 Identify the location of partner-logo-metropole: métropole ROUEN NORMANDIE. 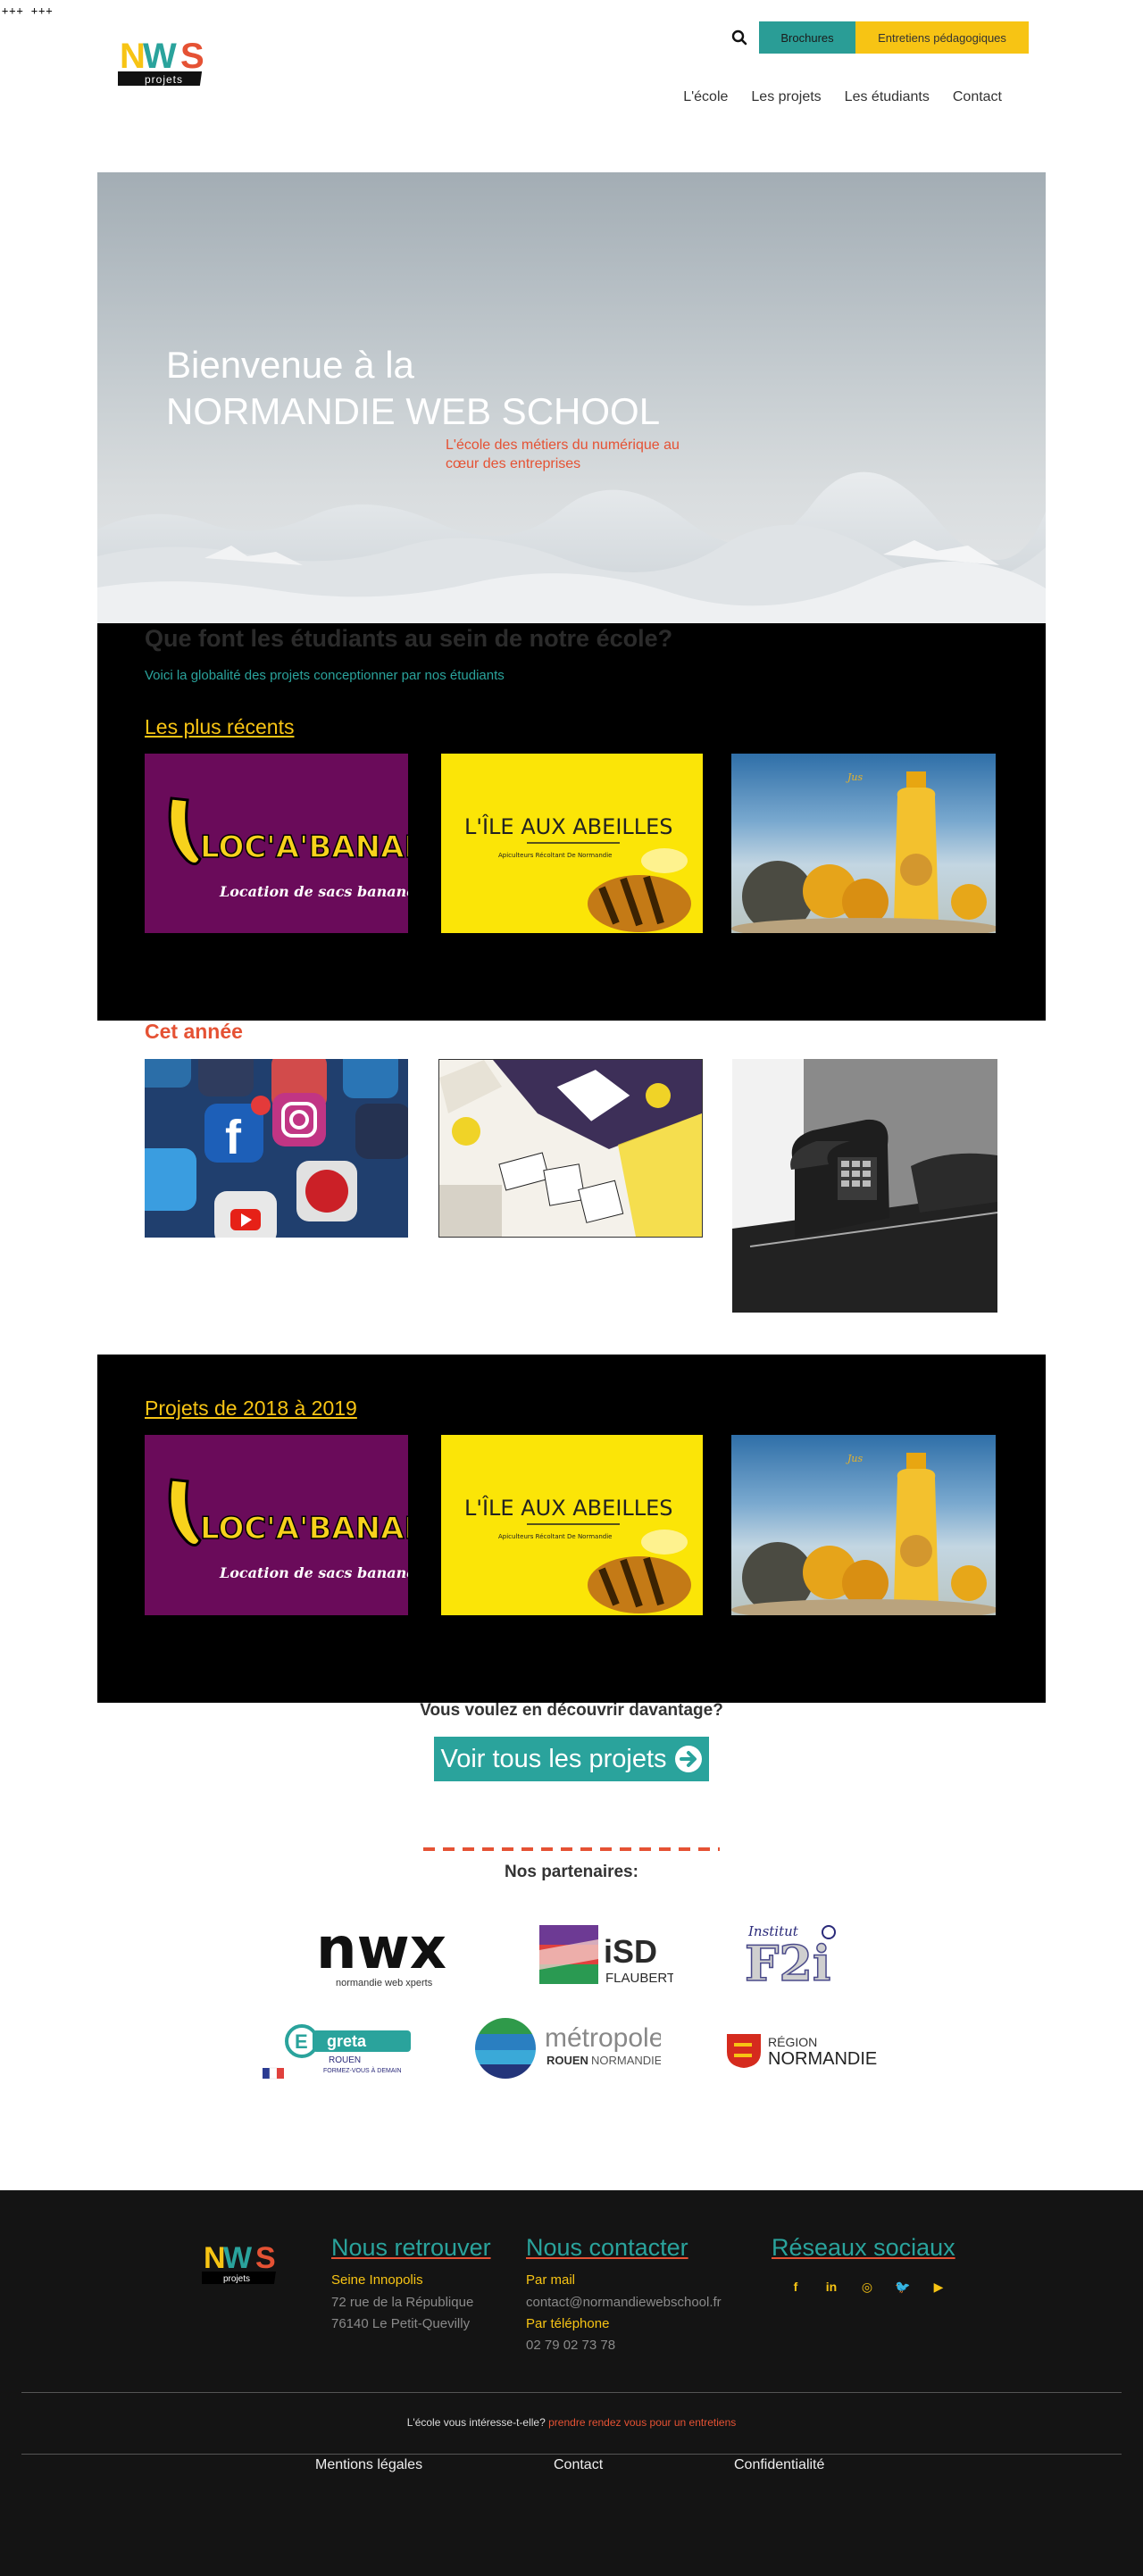
(568, 2048).